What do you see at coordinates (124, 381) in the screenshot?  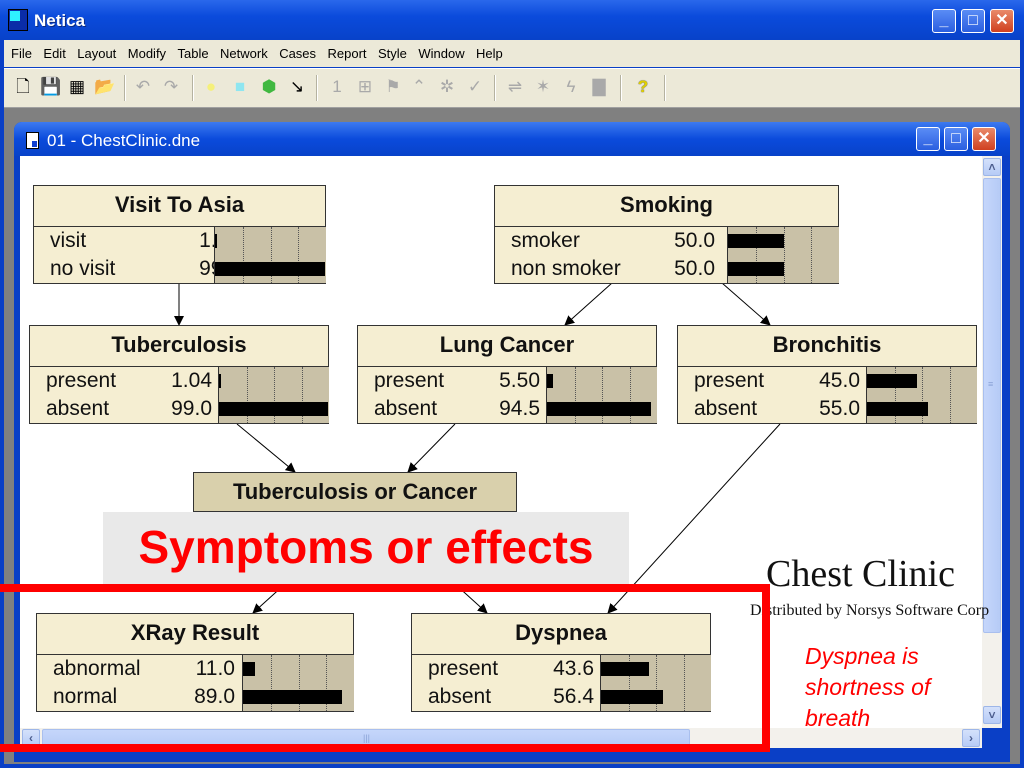 I see `state-row: present 1.04` at bounding box center [124, 381].